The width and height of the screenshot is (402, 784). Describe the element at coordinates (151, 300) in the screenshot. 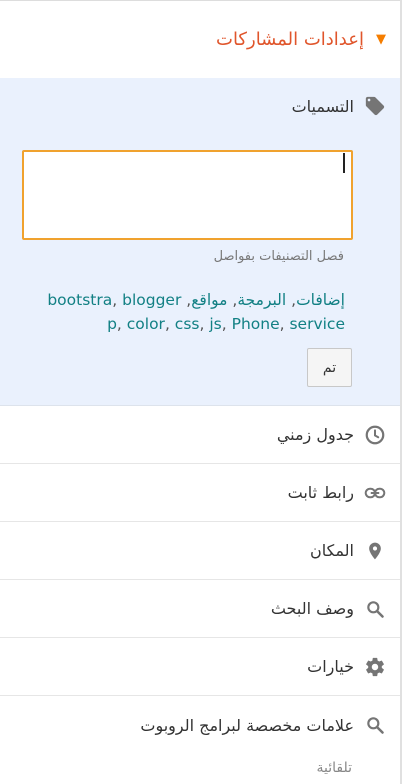

I see `label-suggestion: blogger` at that location.